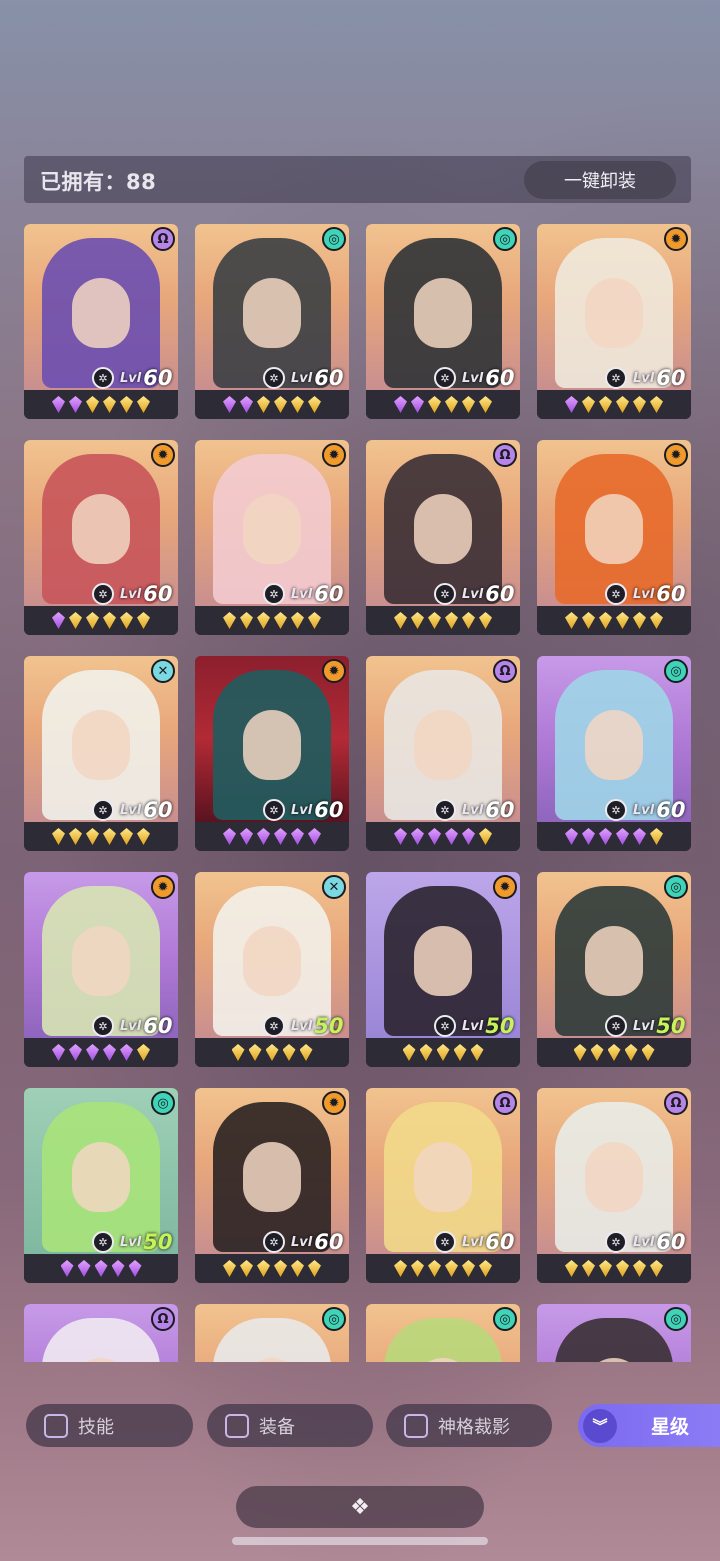  Describe the element at coordinates (443, 969) in the screenshot. I see `hero-card: ✹ ✲ Lvl 50` at that location.